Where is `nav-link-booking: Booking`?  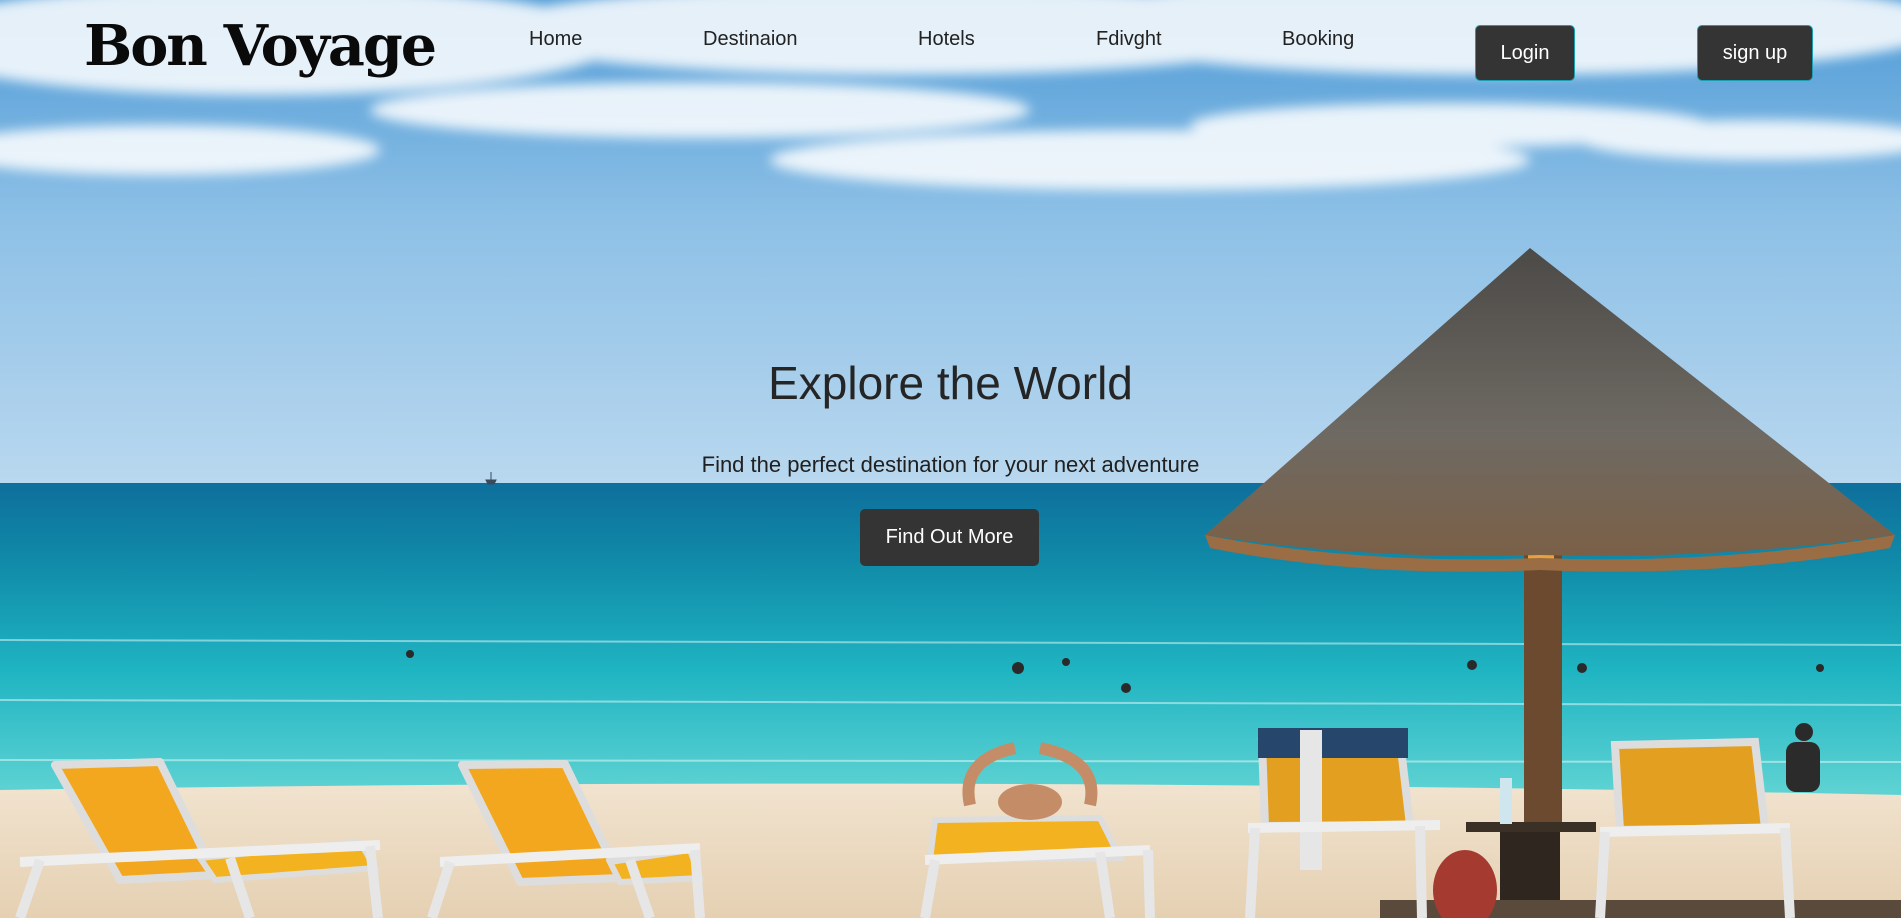 nav-link-booking: Booking is located at coordinates (1318, 39).